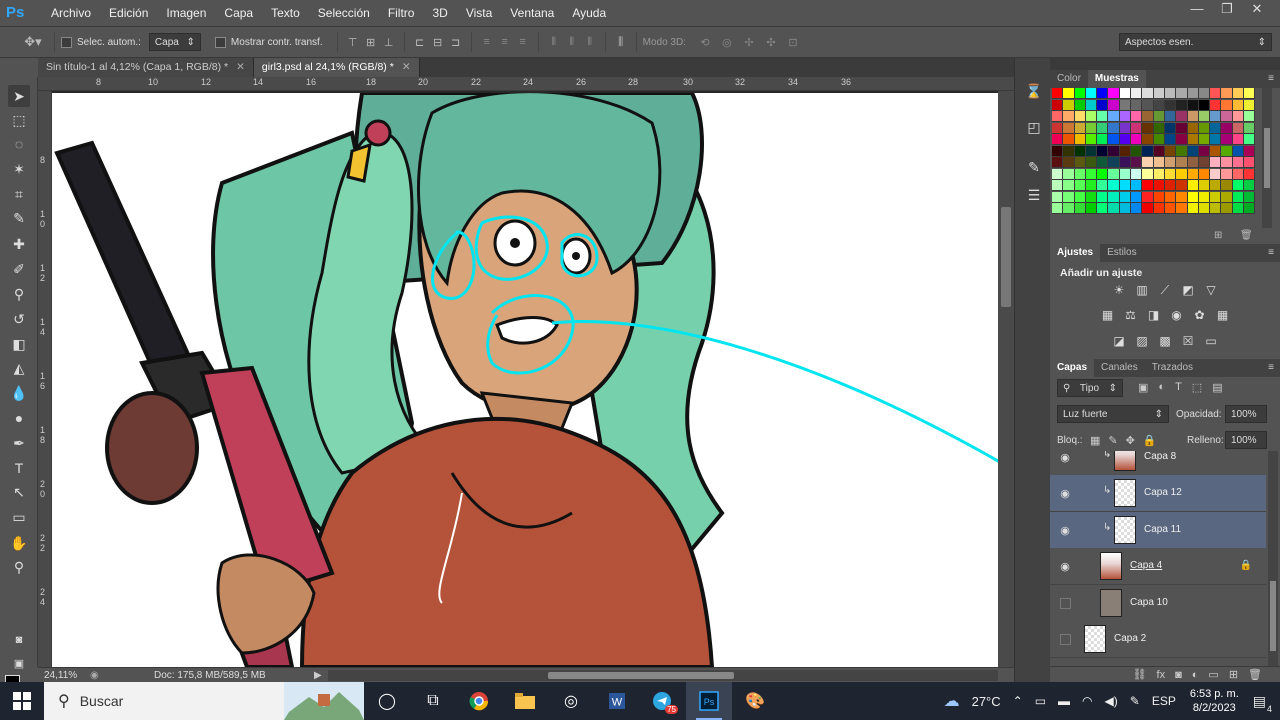 The image size is (1280, 720). Describe the element at coordinates (727, 42) in the screenshot. I see `roll-3d-icon: ◎` at that location.